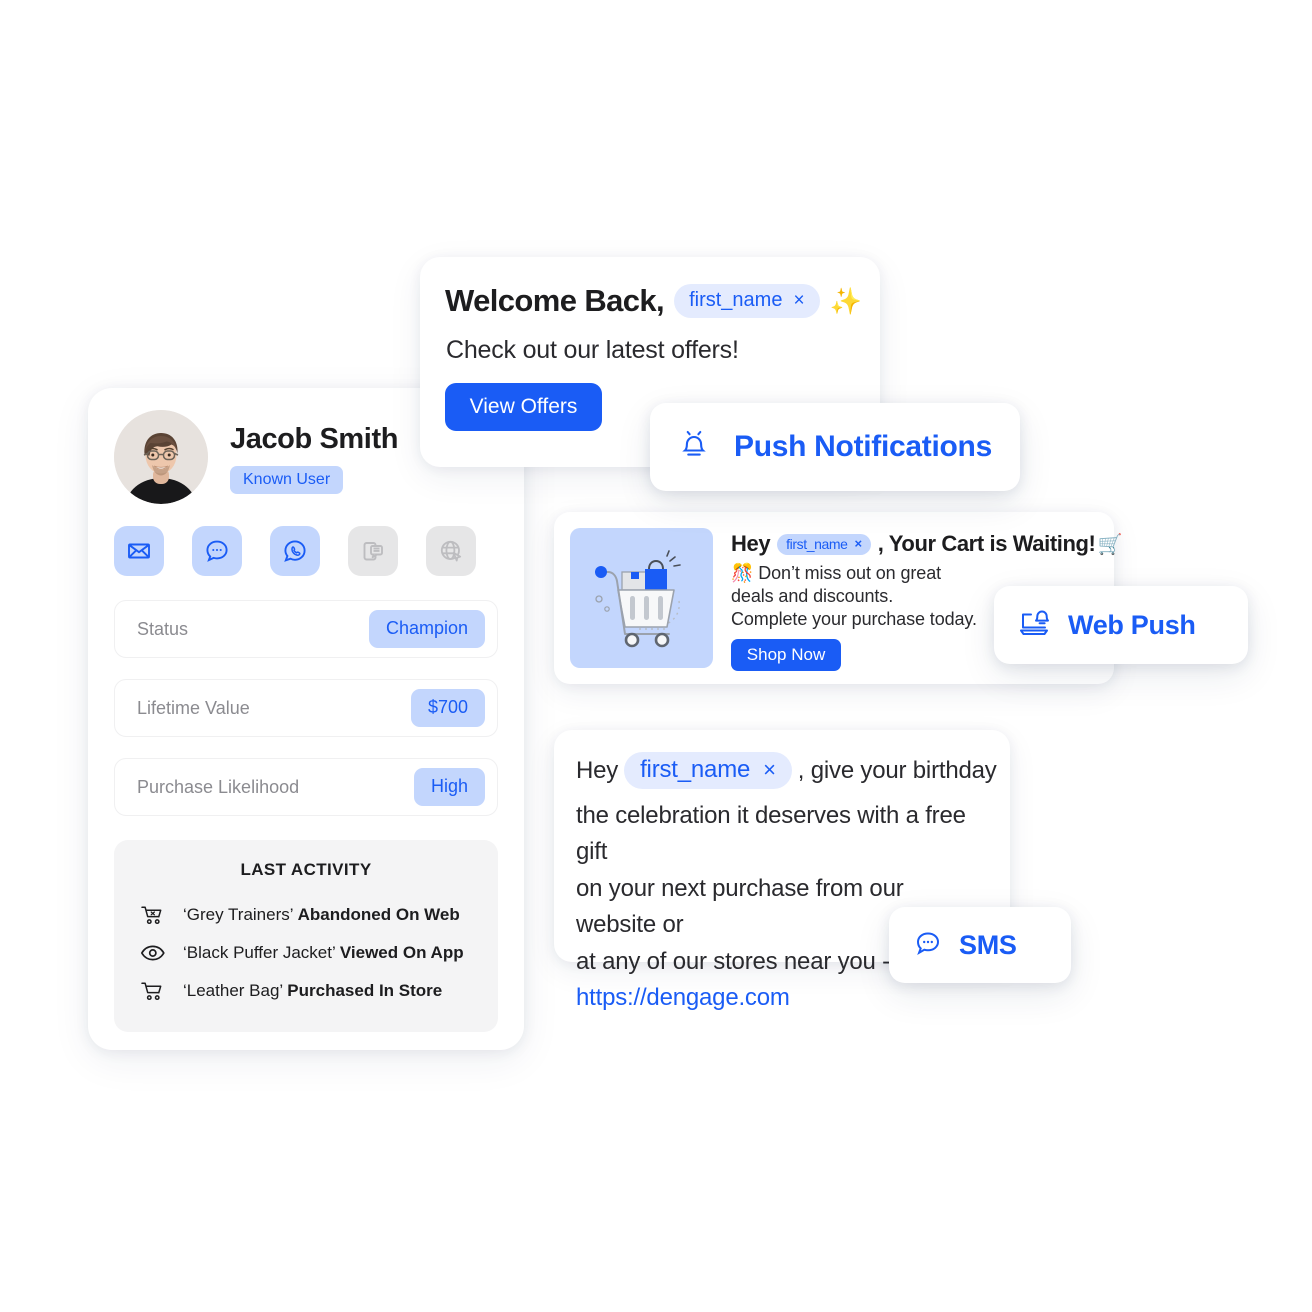 Image resolution: width=1312 pixels, height=1312 pixels. Describe the element at coordinates (153, 915) in the screenshot. I see `cart-remove-icon` at that location.